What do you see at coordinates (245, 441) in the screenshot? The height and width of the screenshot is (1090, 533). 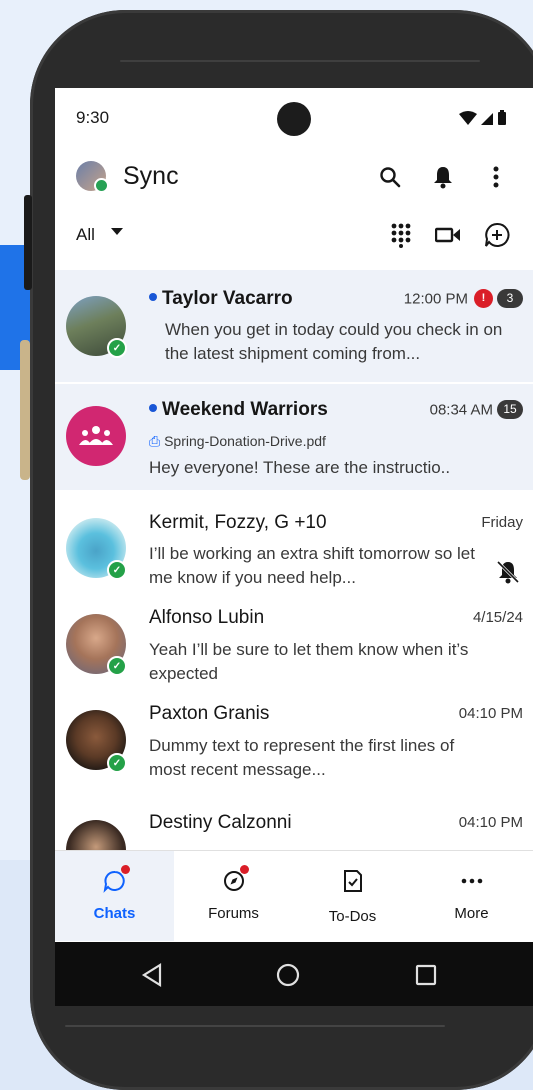 I see `attachment-filename: Spring-Donation-Drive.pdf` at bounding box center [245, 441].